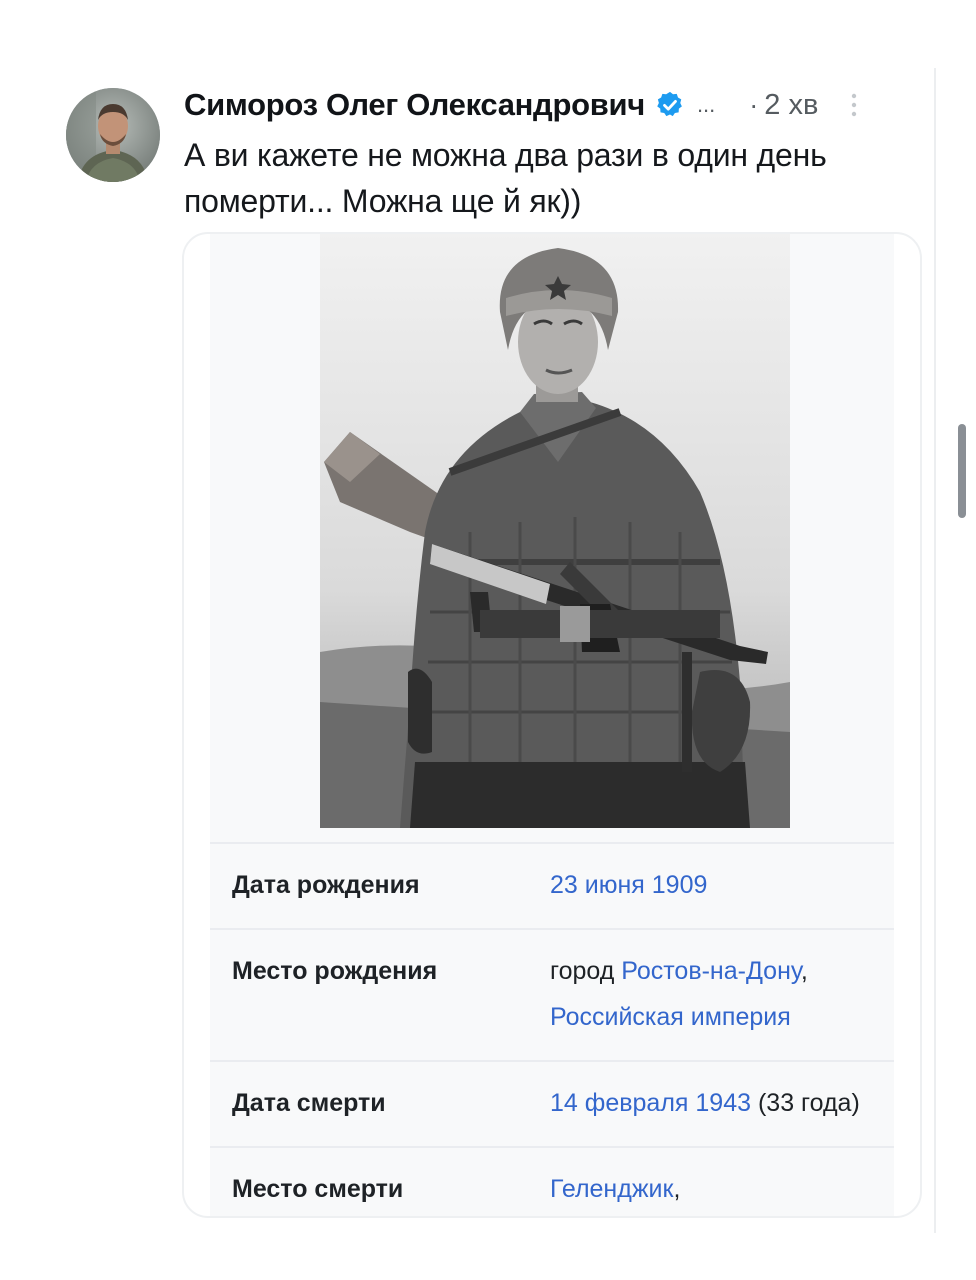  What do you see at coordinates (805, 1103) in the screenshot?
I see `age-at-death: (33 года)` at bounding box center [805, 1103].